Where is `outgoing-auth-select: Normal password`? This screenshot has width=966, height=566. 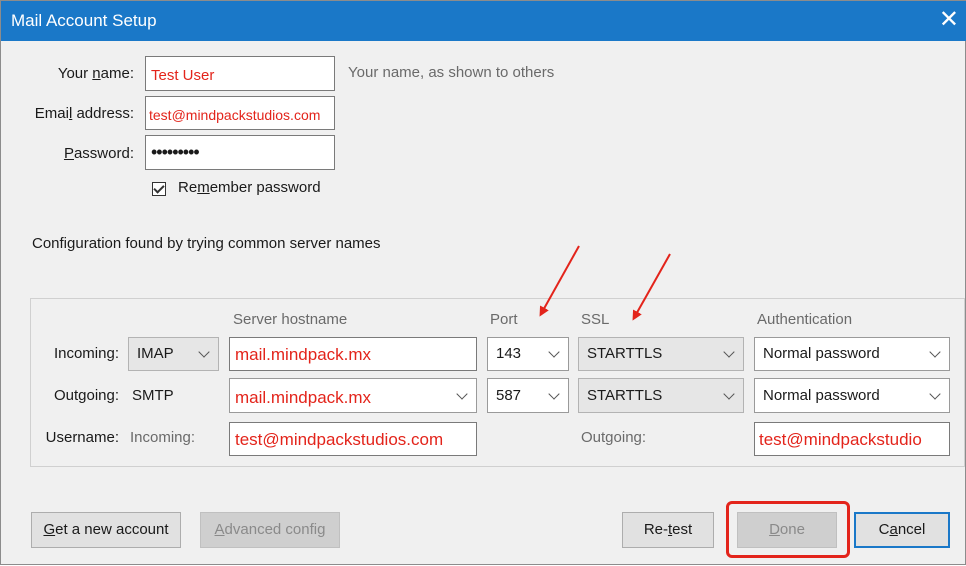 outgoing-auth-select: Normal password is located at coordinates (852, 395).